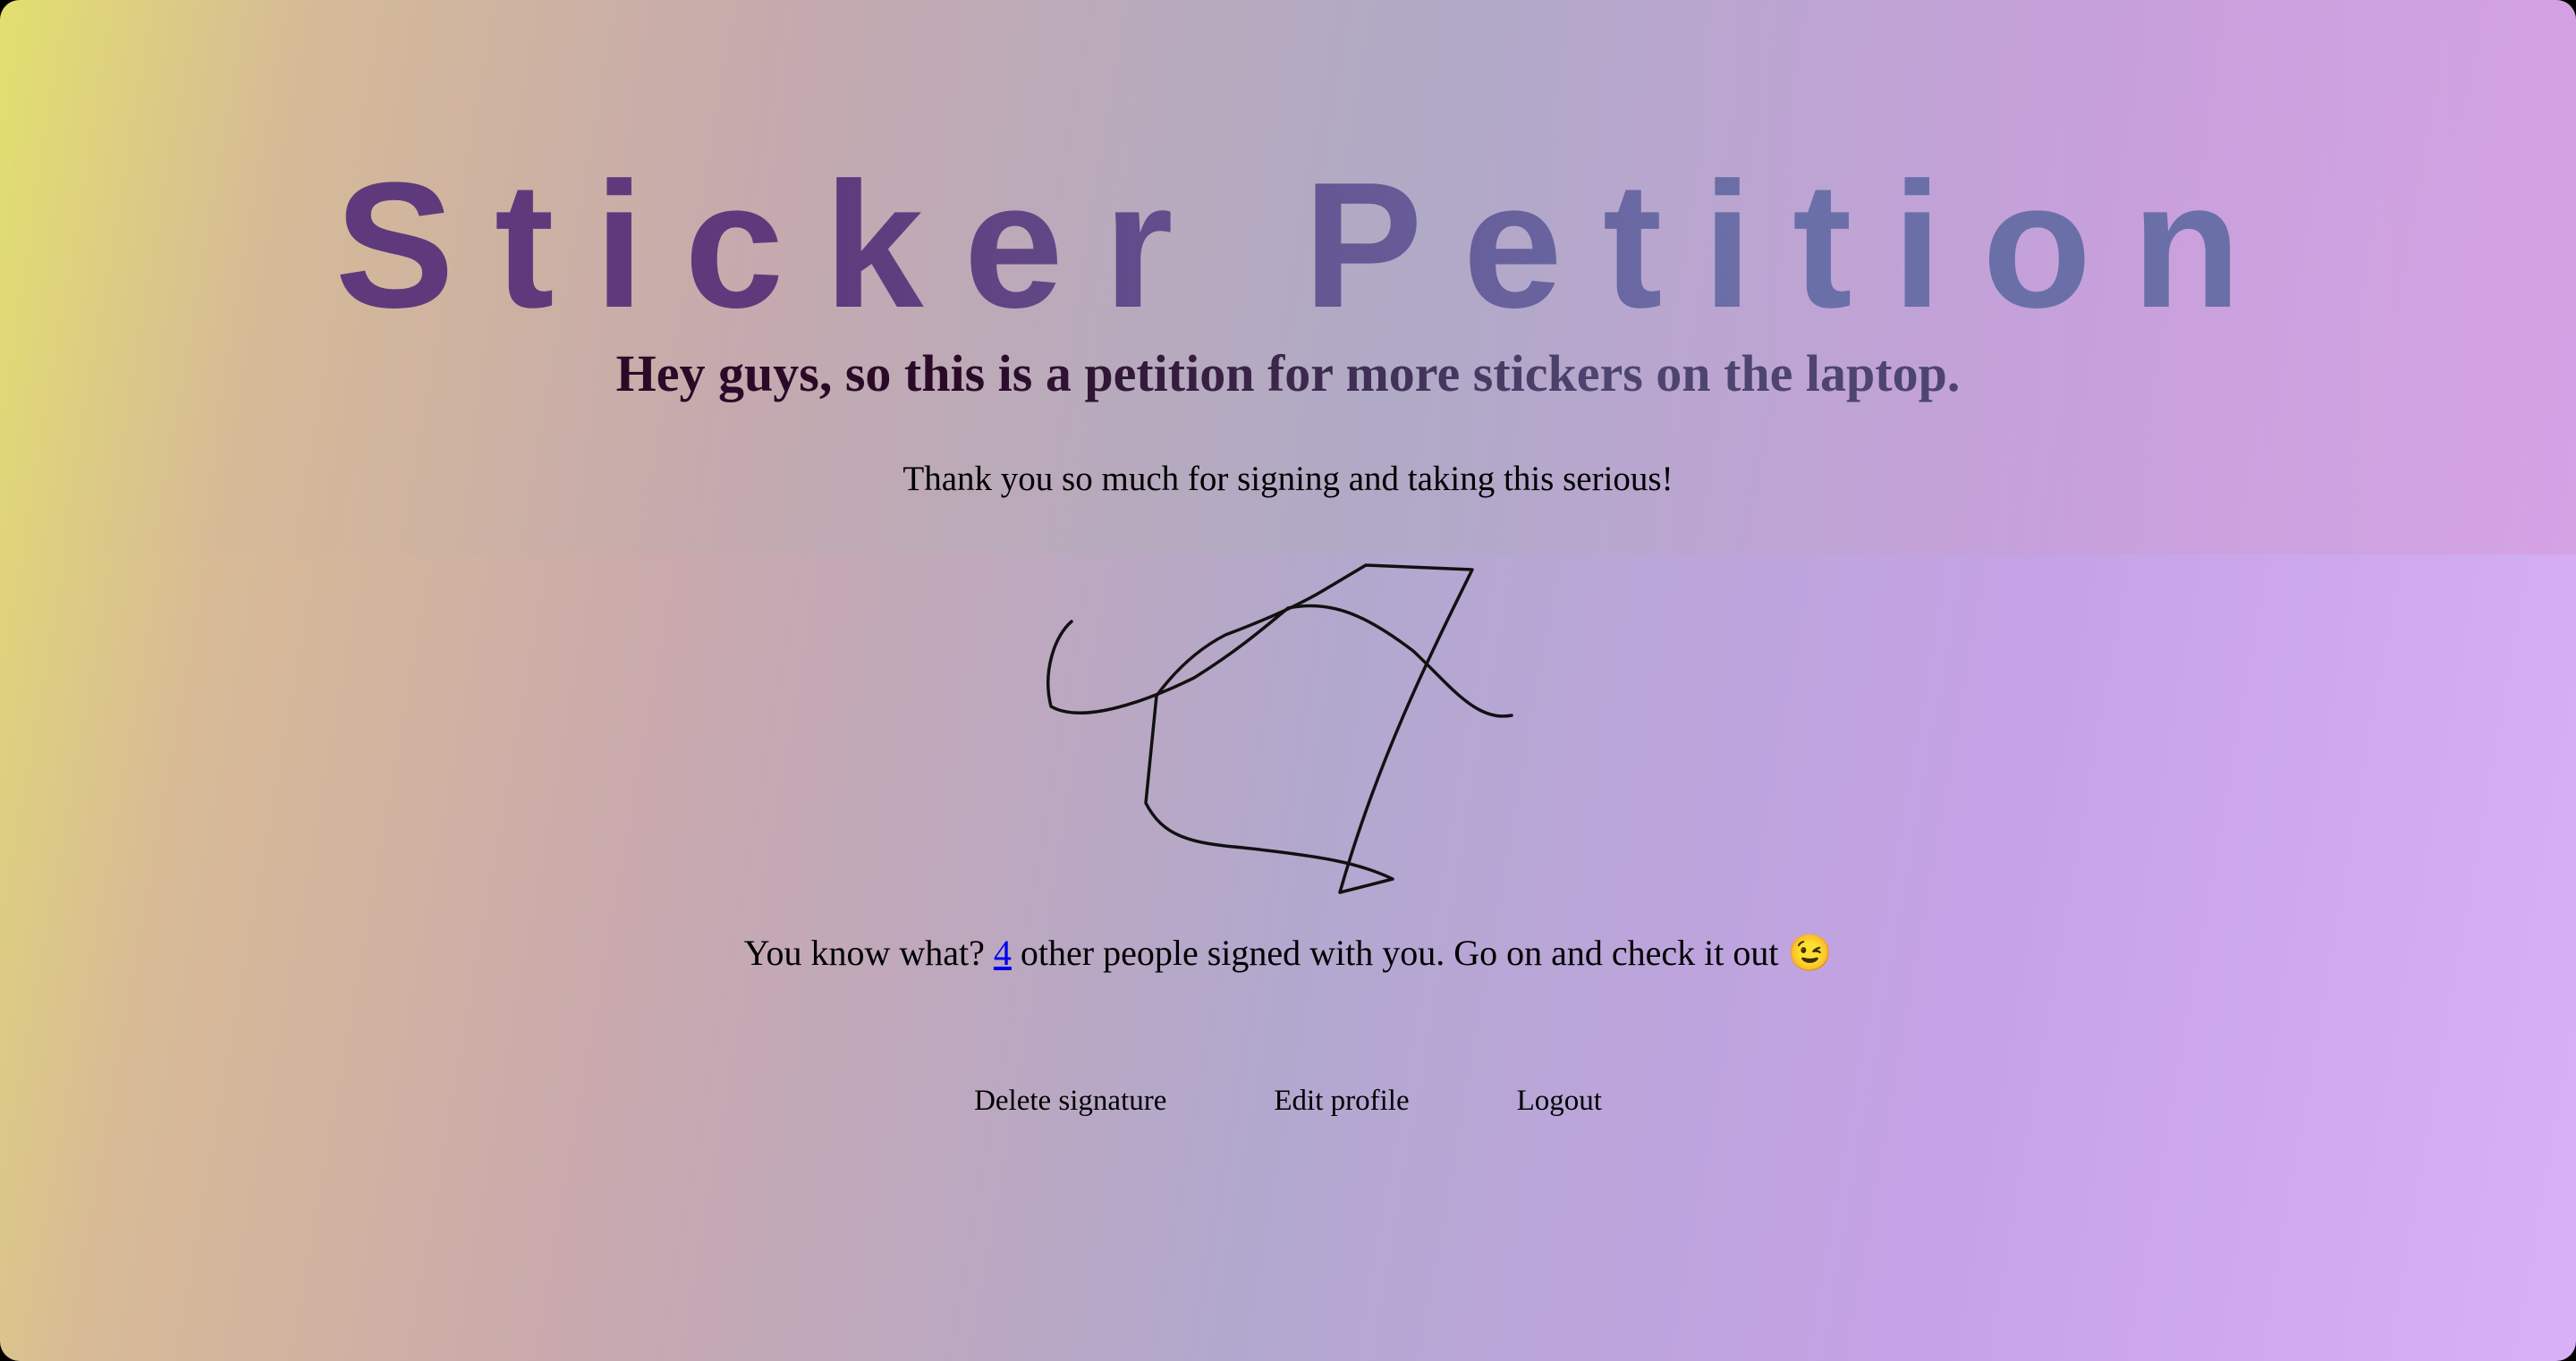  I want to click on account-nav: Delete signature Edit profile Logout, so click(1288, 1100).